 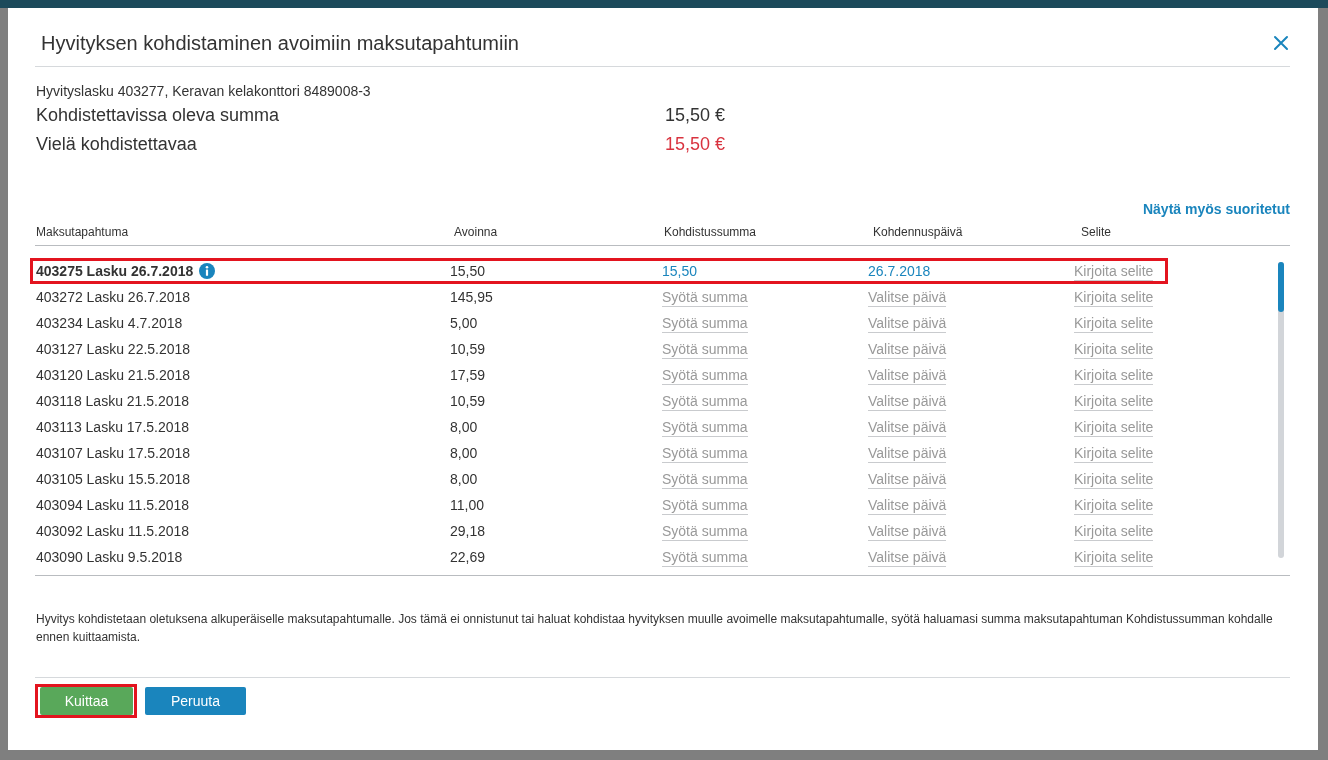 I want to click on transaction-cell: 403275 Lasku 26.7.2018, so click(x=115, y=271).